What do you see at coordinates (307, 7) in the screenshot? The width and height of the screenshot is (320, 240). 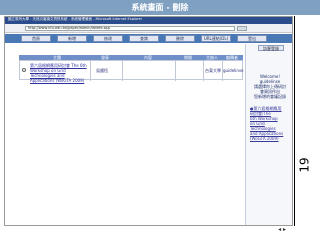 I see `slide-right-bar-fill` at bounding box center [307, 7].